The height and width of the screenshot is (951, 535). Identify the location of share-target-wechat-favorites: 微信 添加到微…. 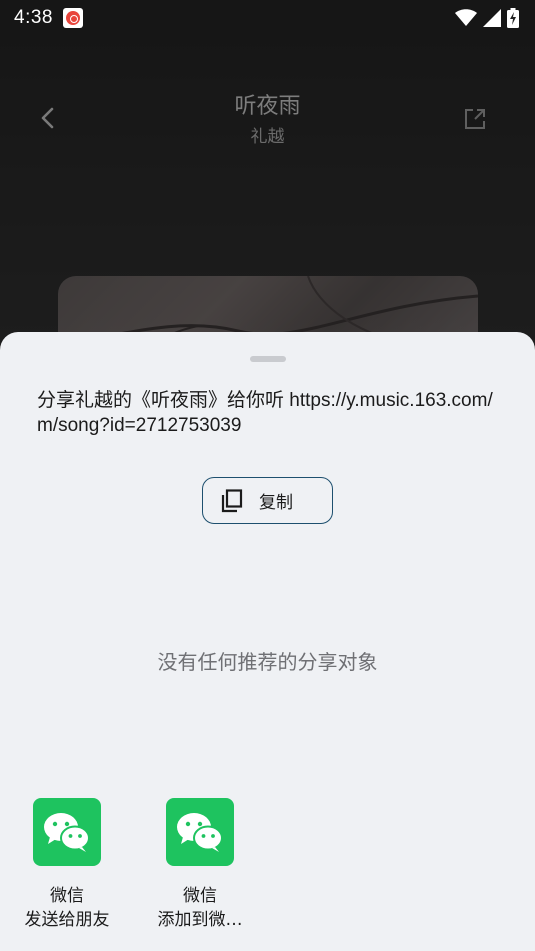
(200, 865).